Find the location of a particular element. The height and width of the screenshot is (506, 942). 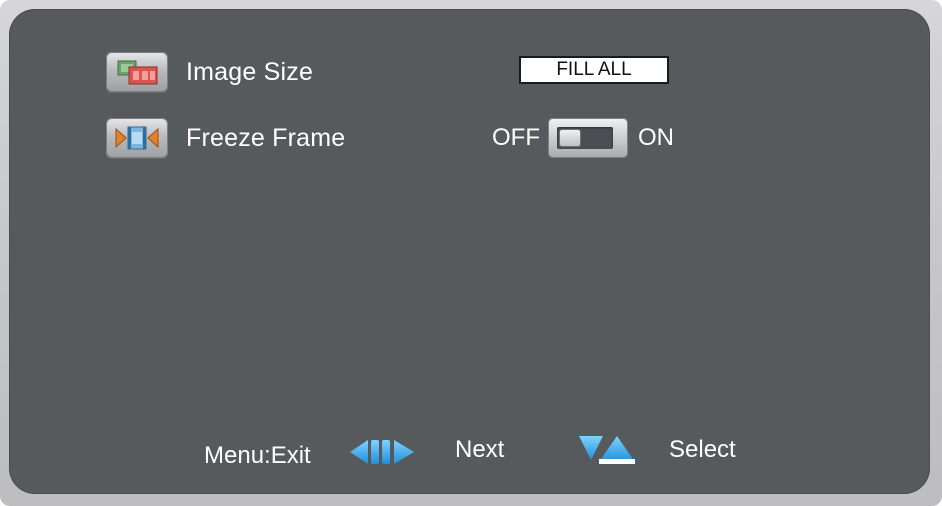

toggle-knob is located at coordinates (570, 138).